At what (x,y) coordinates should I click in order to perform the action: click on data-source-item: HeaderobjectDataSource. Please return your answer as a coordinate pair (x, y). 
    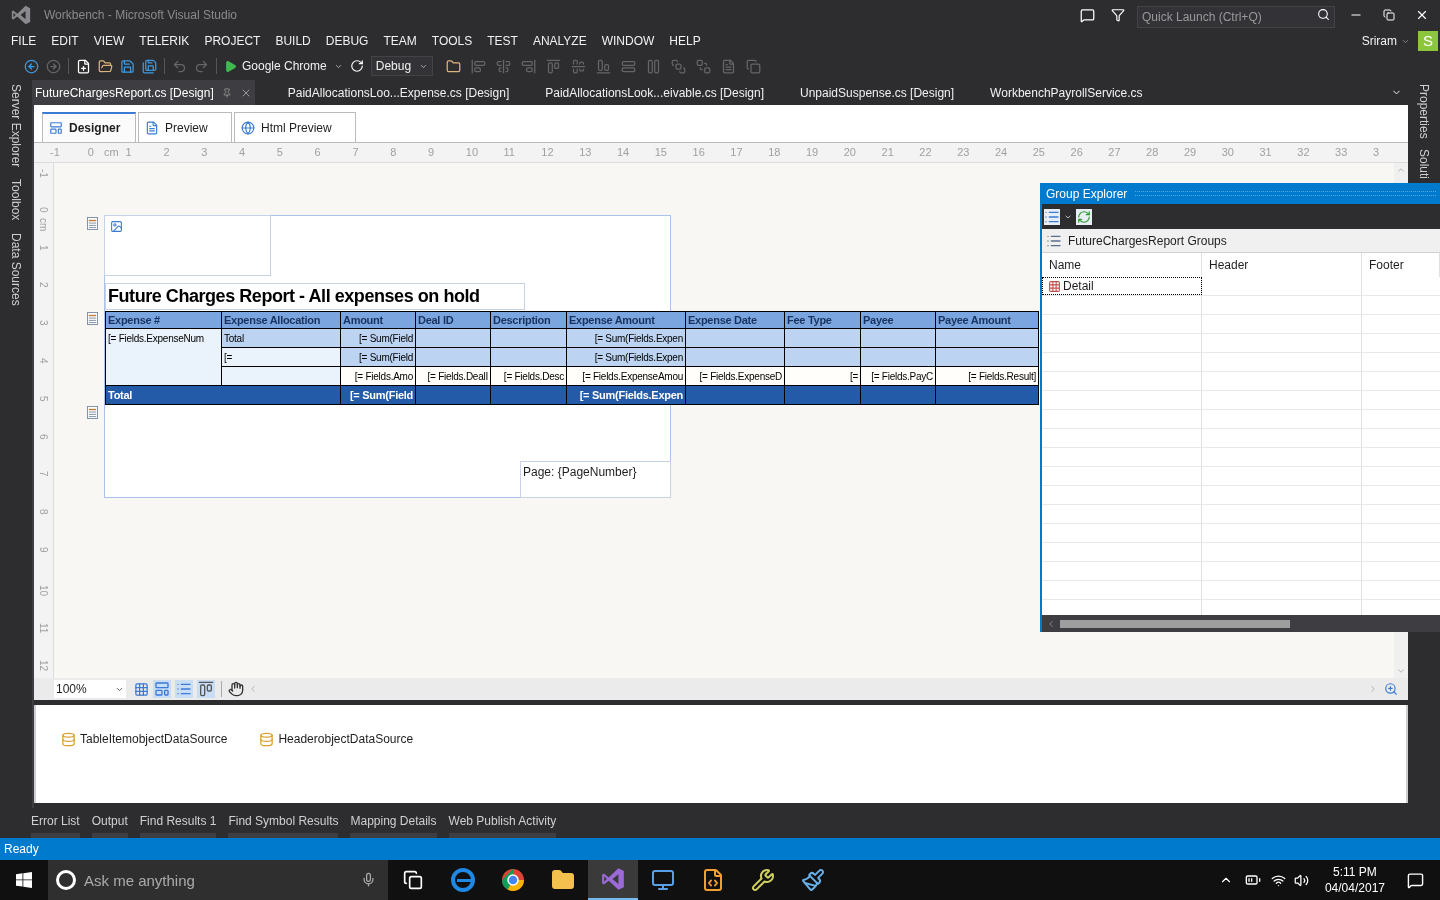
    Looking at the image, I should click on (336, 739).